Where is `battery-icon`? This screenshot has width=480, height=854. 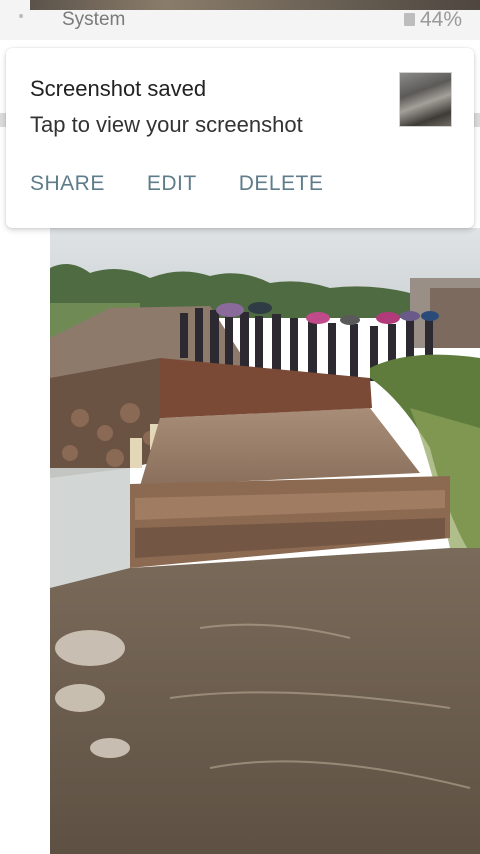
battery-icon is located at coordinates (409, 19).